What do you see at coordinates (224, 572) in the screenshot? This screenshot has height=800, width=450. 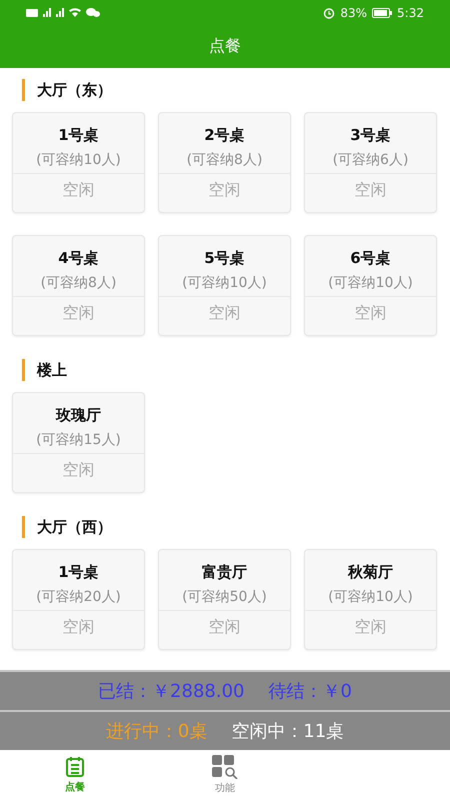 I see `table-name: 富贵厅` at bounding box center [224, 572].